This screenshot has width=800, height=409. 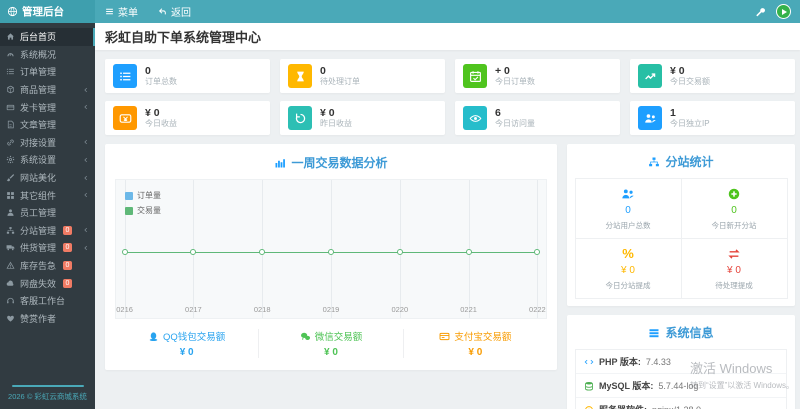 What do you see at coordinates (502, 71) in the screenshot?
I see `stat-value: + 0` at bounding box center [502, 71].